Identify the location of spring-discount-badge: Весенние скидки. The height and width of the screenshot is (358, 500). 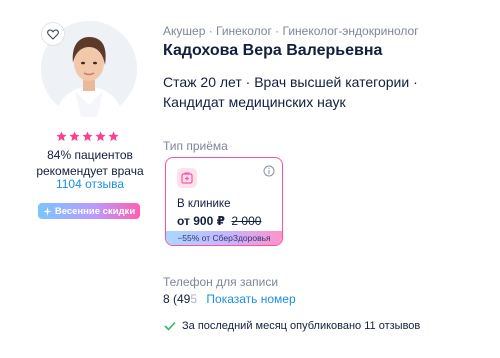
(89, 211).